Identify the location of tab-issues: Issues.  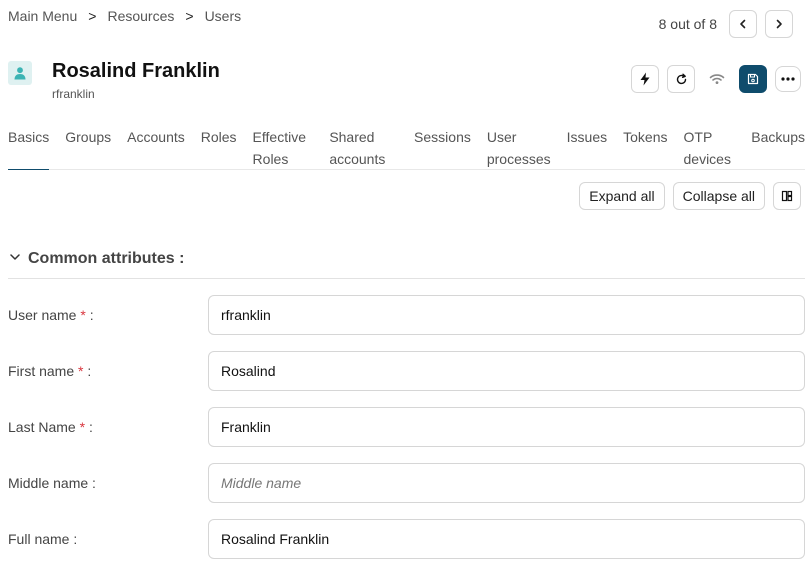
(587, 147).